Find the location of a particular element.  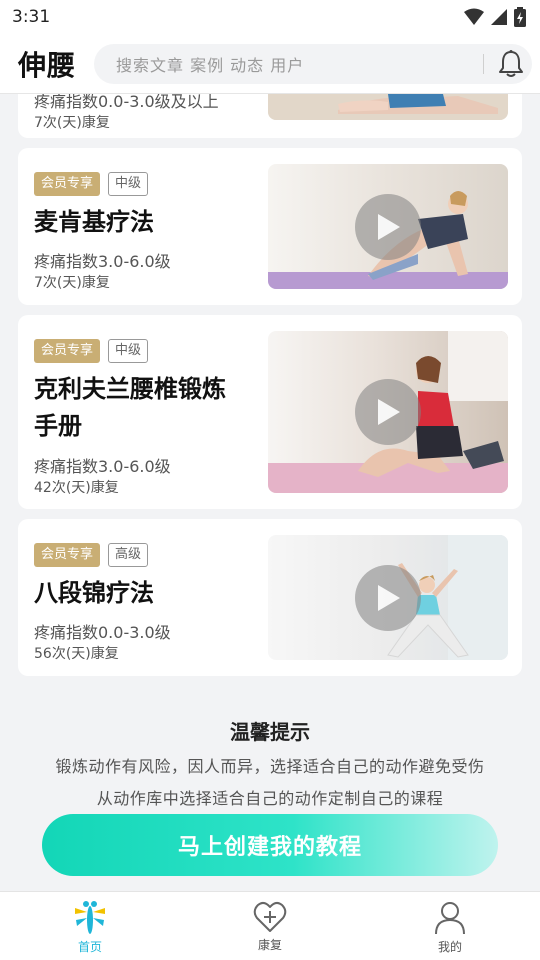

course-days: 56次(天)康复 is located at coordinates (76, 654).